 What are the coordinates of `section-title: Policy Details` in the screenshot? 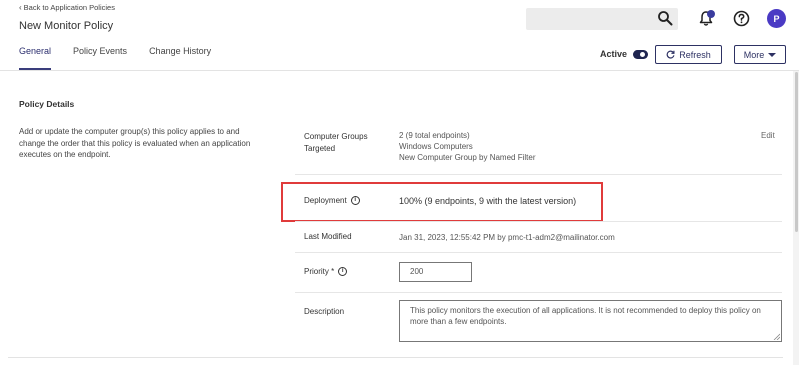 It's located at (47, 104).